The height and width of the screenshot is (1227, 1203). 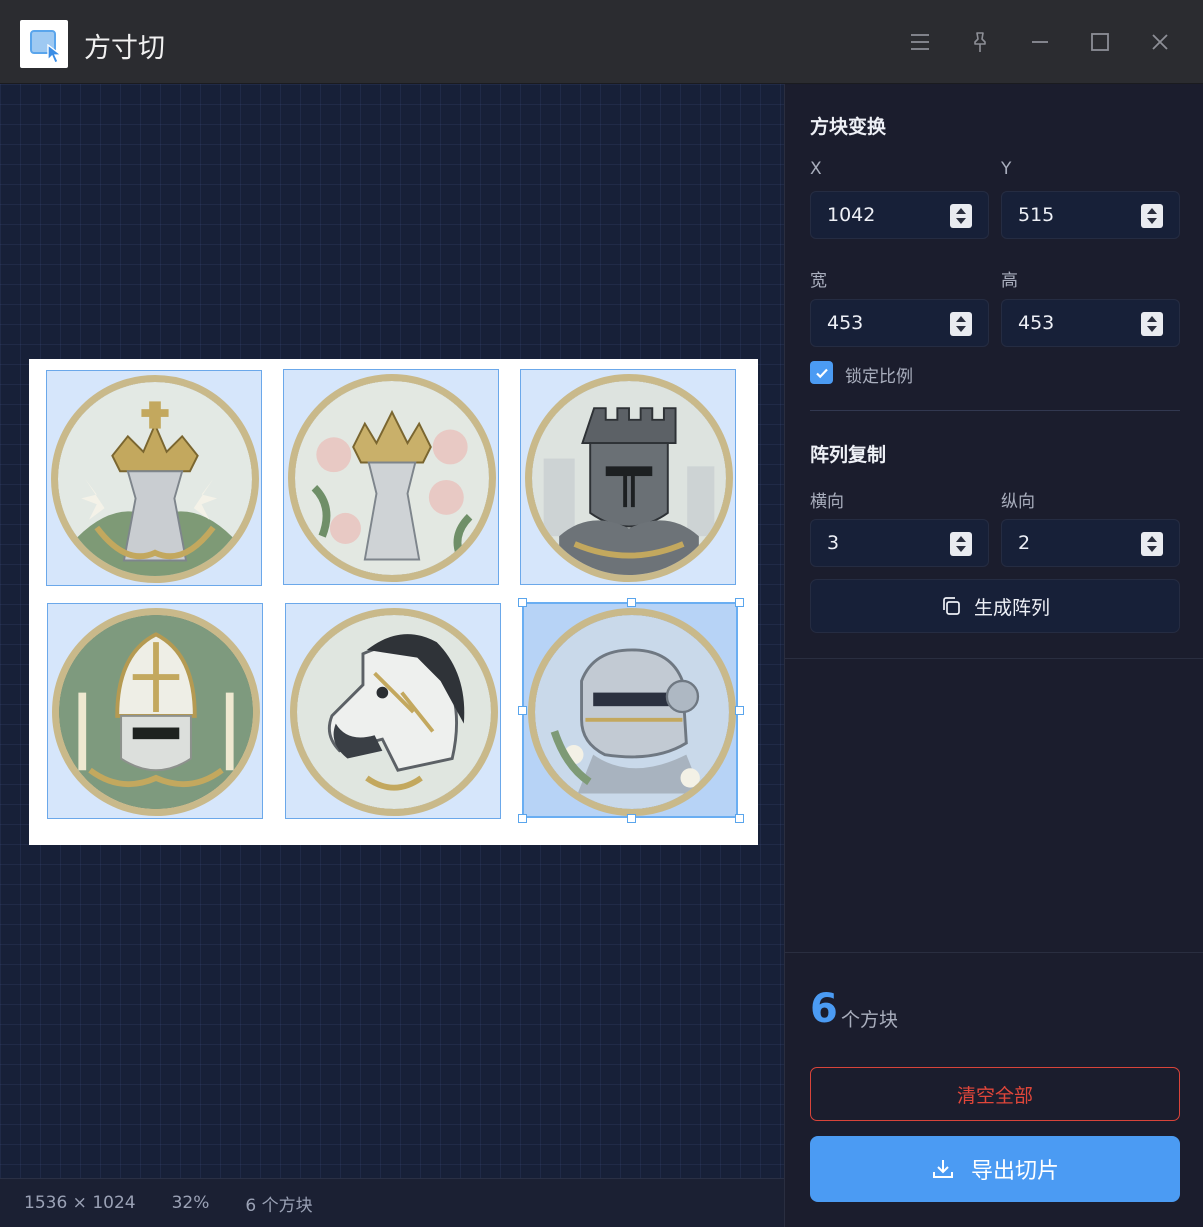 What do you see at coordinates (124, 48) in the screenshot?
I see `app-title: 方寸切` at bounding box center [124, 48].